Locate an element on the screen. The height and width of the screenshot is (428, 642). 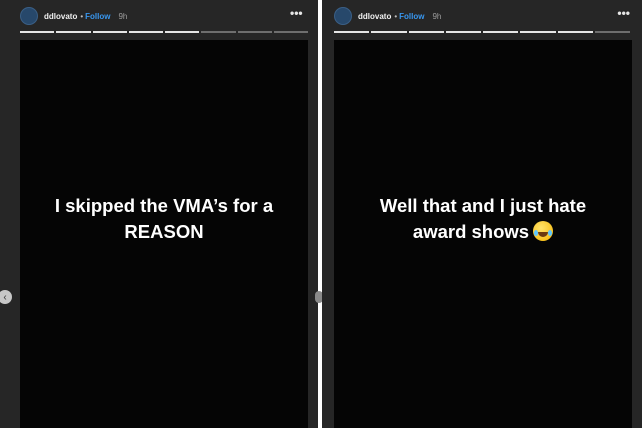
story-text-wrapper: Well that and I just hate award shows is located at coordinates (483, 219).